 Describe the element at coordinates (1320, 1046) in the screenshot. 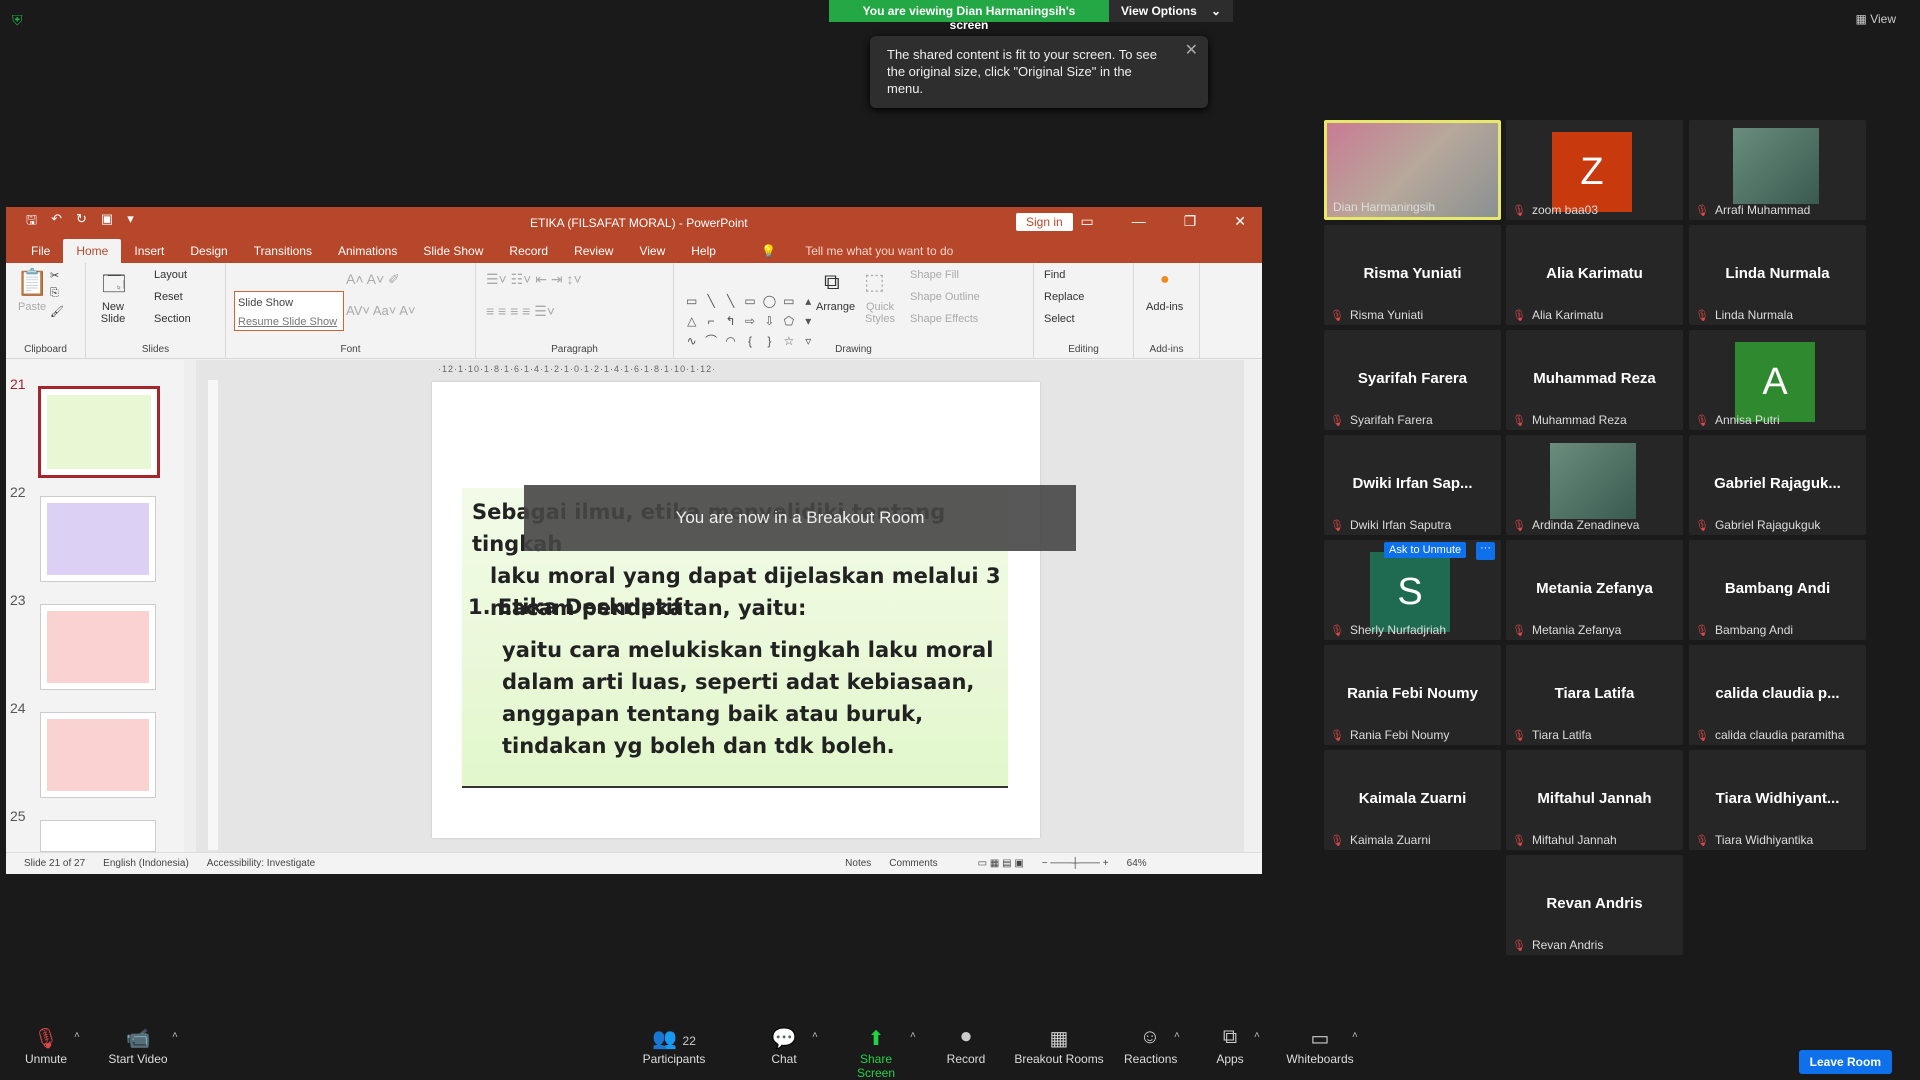

I see `whiteboards-button: ▭ Whiteboards` at that location.